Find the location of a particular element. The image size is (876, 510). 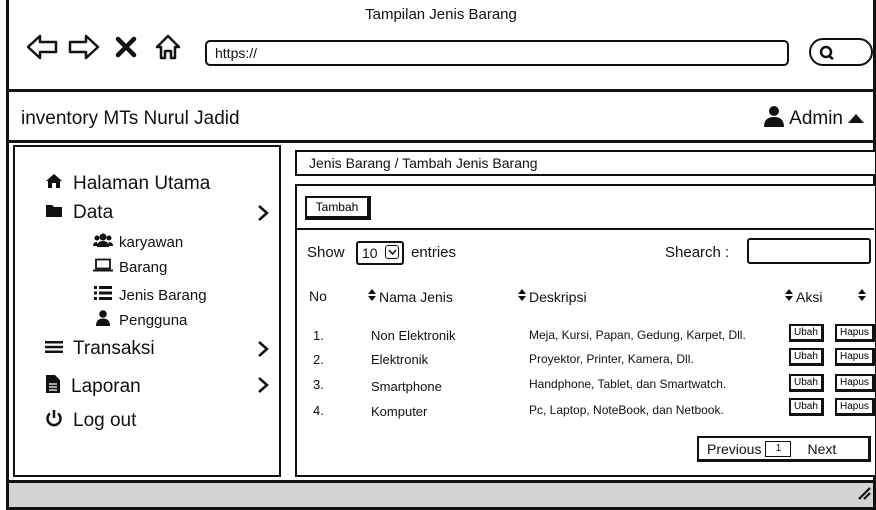

sidebar-item-logout: Log out is located at coordinates (90, 421).